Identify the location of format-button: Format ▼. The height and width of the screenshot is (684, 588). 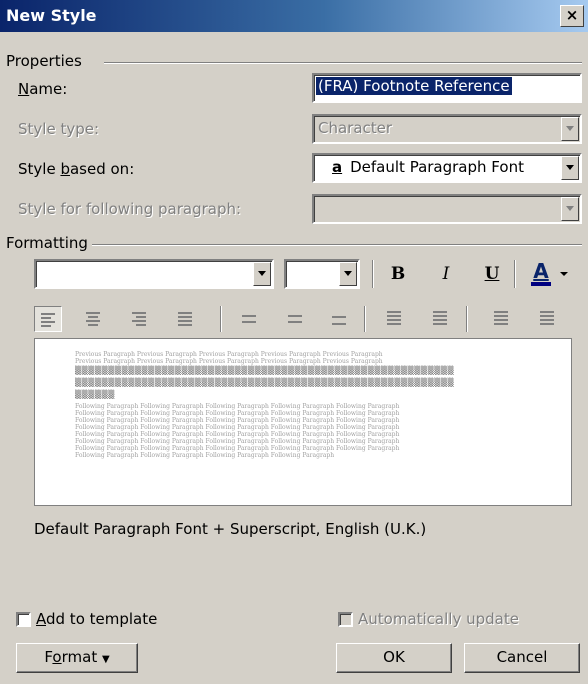
(77, 658).